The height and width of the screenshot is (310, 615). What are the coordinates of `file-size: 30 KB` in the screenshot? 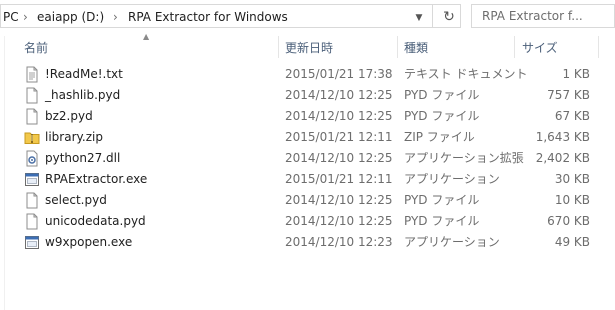 It's located at (572, 179).